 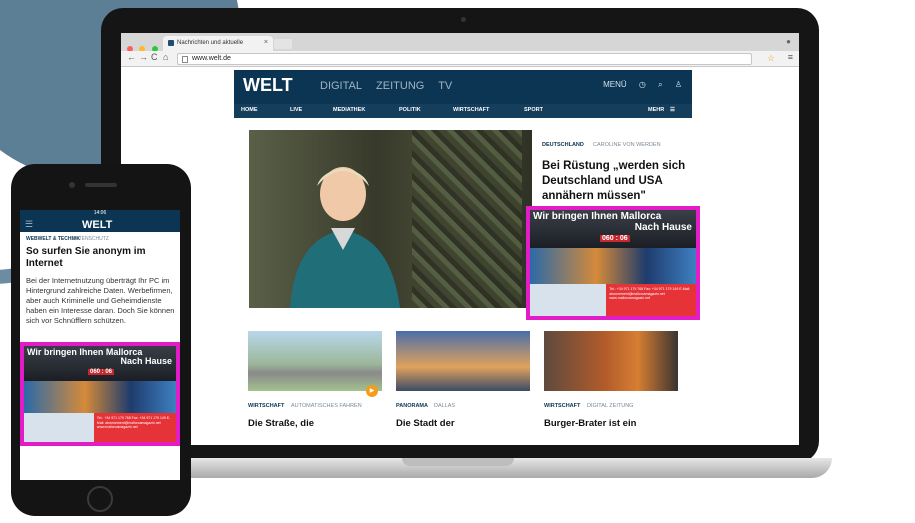 I want to click on reload-icon: C, so click(x=154, y=57).